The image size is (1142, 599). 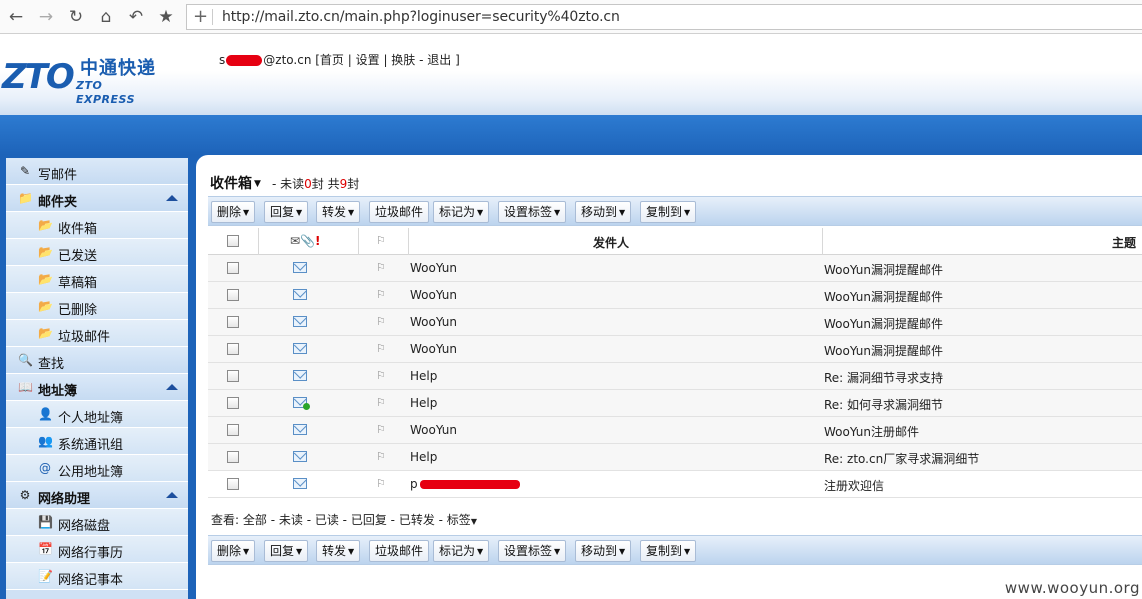 I want to click on star-icon: ★, so click(x=166, y=17).